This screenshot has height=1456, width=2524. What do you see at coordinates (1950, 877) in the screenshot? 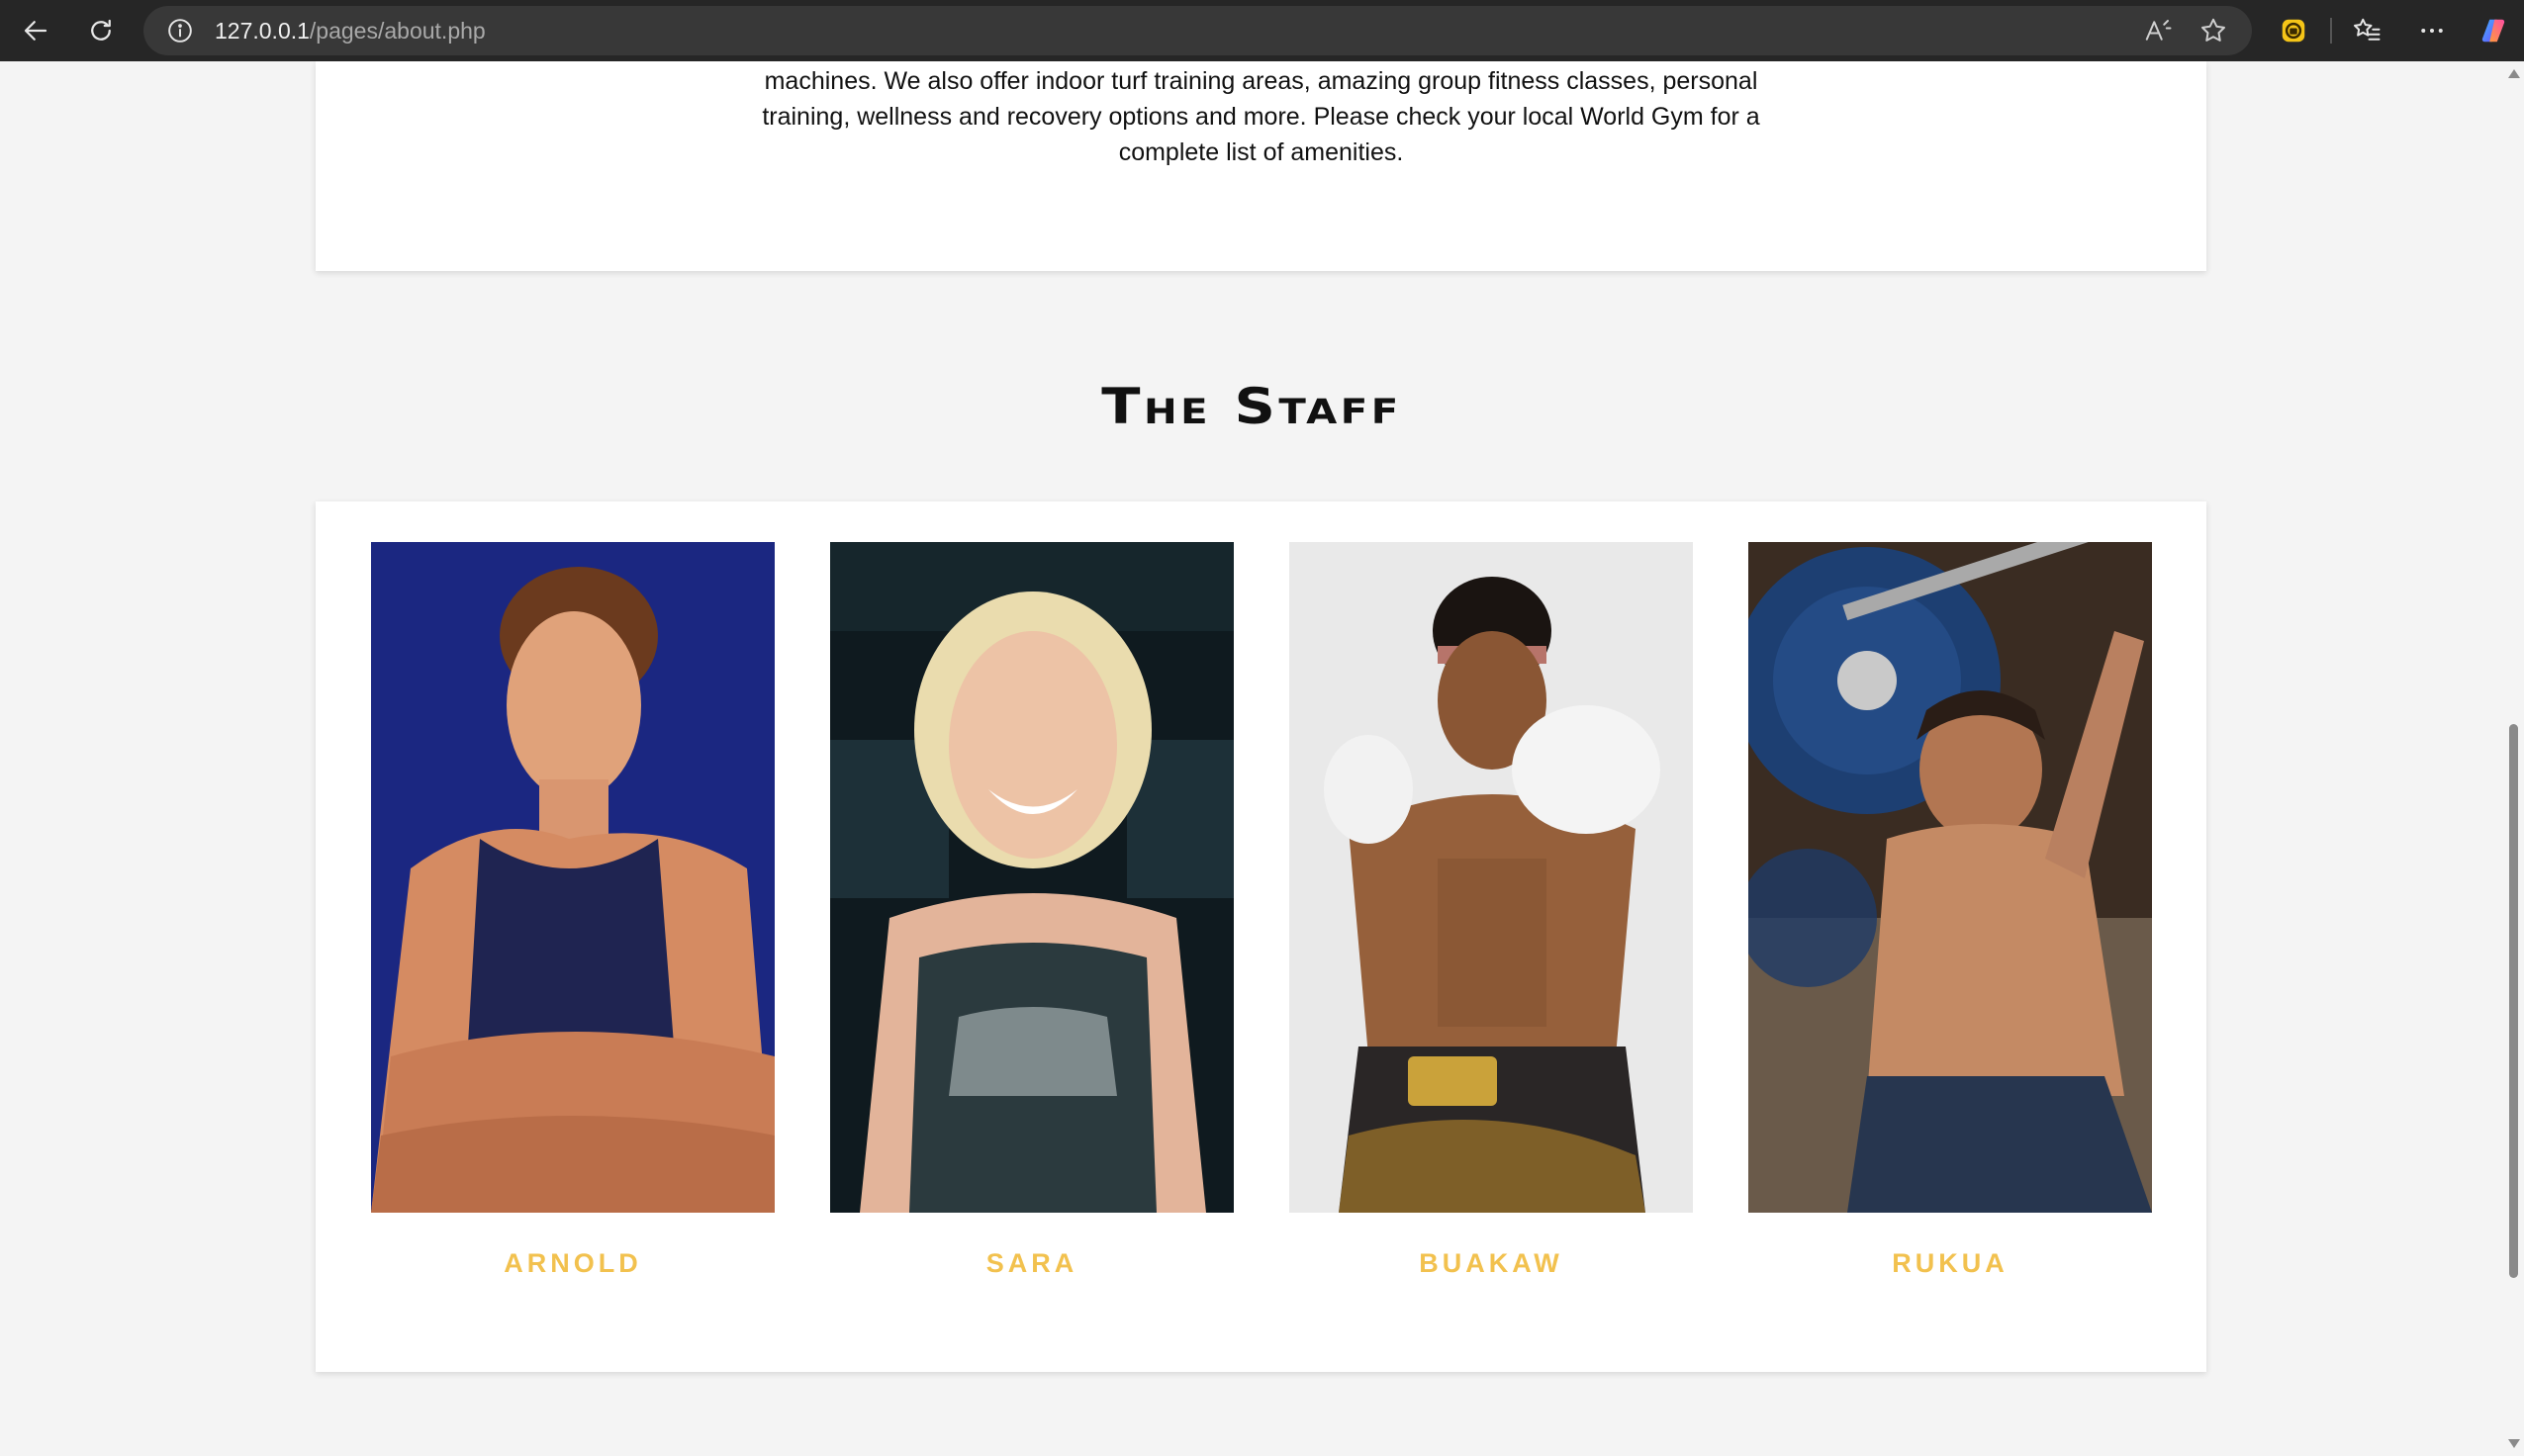
I see `staff-photo-rukua` at bounding box center [1950, 877].